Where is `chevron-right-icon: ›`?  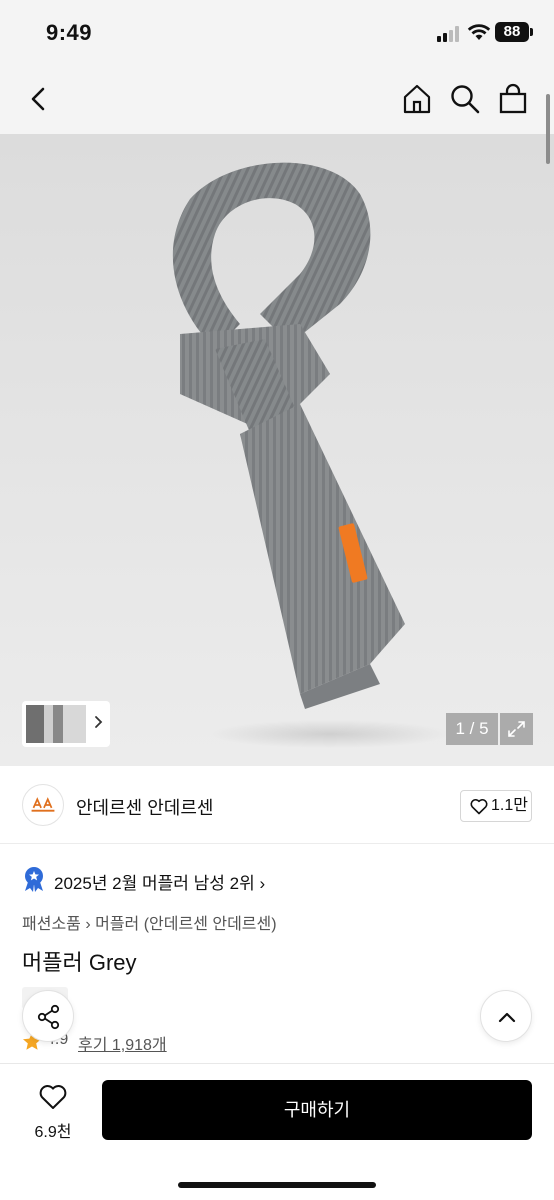 chevron-right-icon: › is located at coordinates (262, 883).